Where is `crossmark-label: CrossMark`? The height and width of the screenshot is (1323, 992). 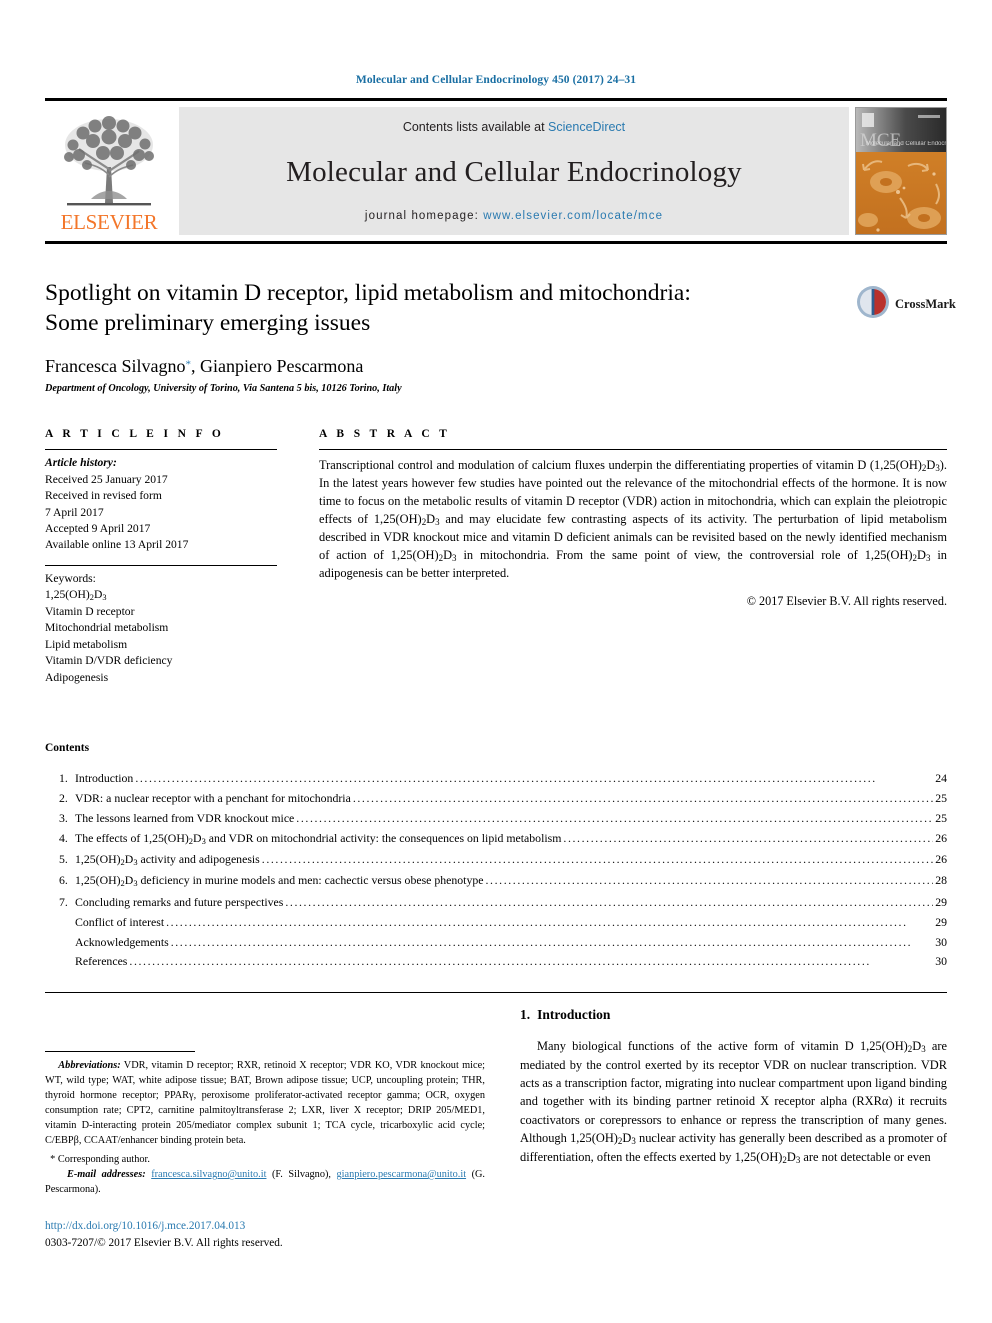 crossmark-label: CrossMark is located at coordinates (925, 303).